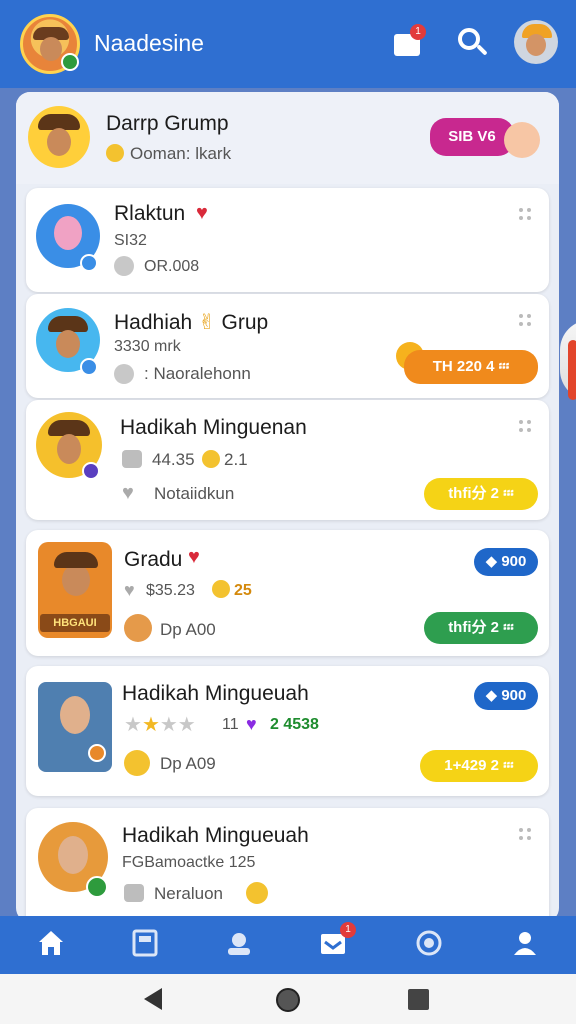 Image resolution: width=576 pixels, height=1024 pixels. Describe the element at coordinates (181, 153) in the screenshot. I see `group-header-subtitle: Ooman: lkark` at that location.